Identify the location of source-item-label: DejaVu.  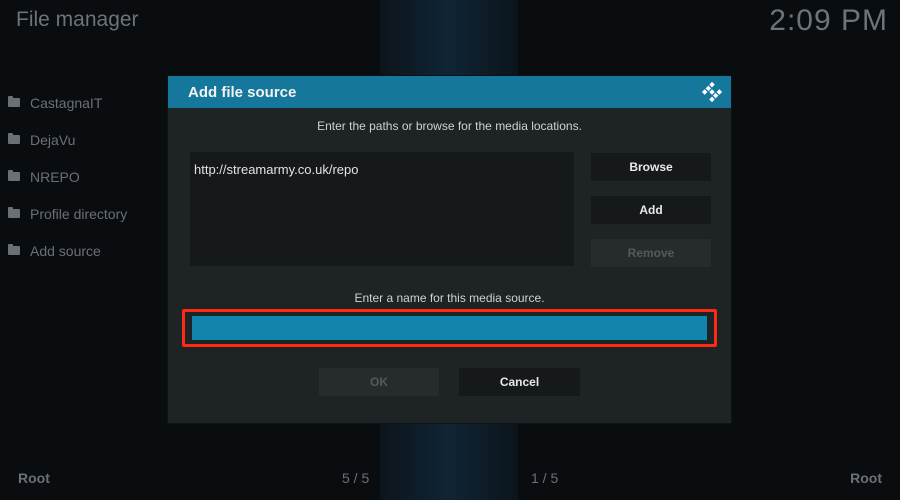
(53, 139).